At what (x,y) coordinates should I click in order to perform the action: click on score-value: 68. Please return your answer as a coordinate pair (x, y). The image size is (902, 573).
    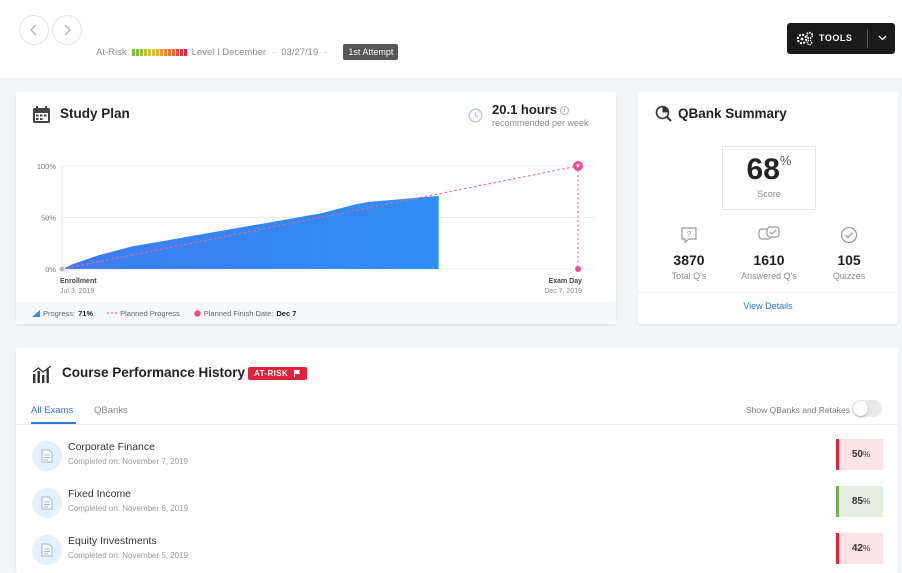
    Looking at the image, I should click on (763, 169).